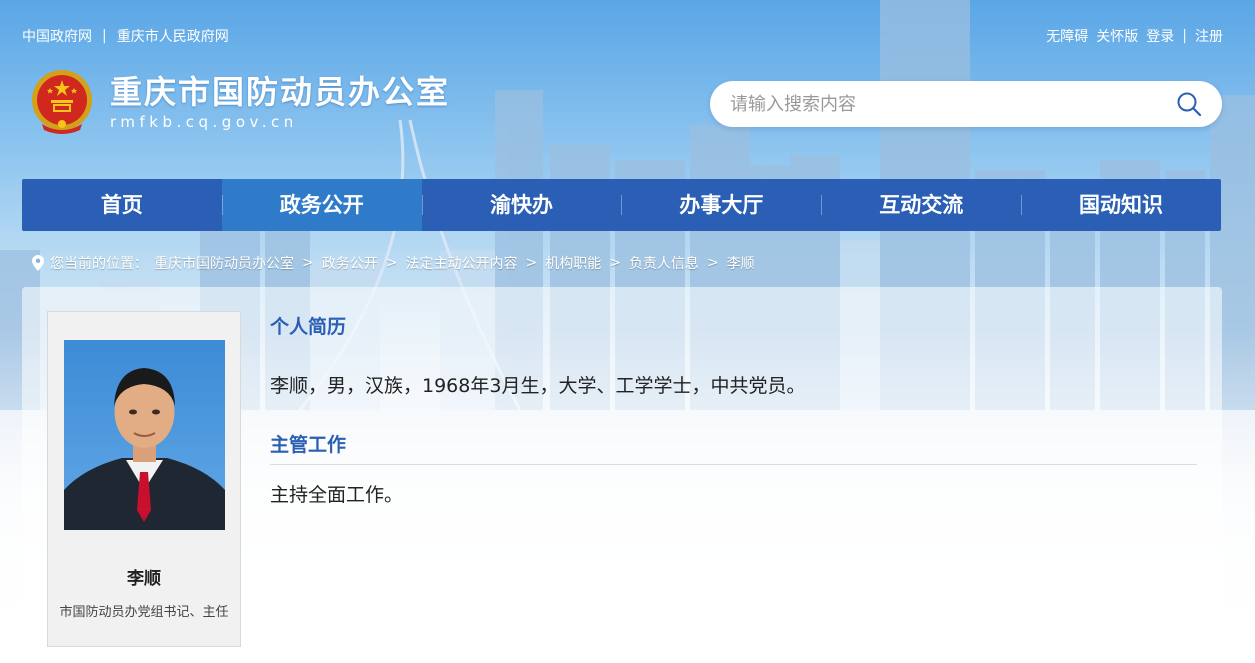 The image size is (1255, 663). I want to click on section-title-work: 主管工作, so click(308, 445).